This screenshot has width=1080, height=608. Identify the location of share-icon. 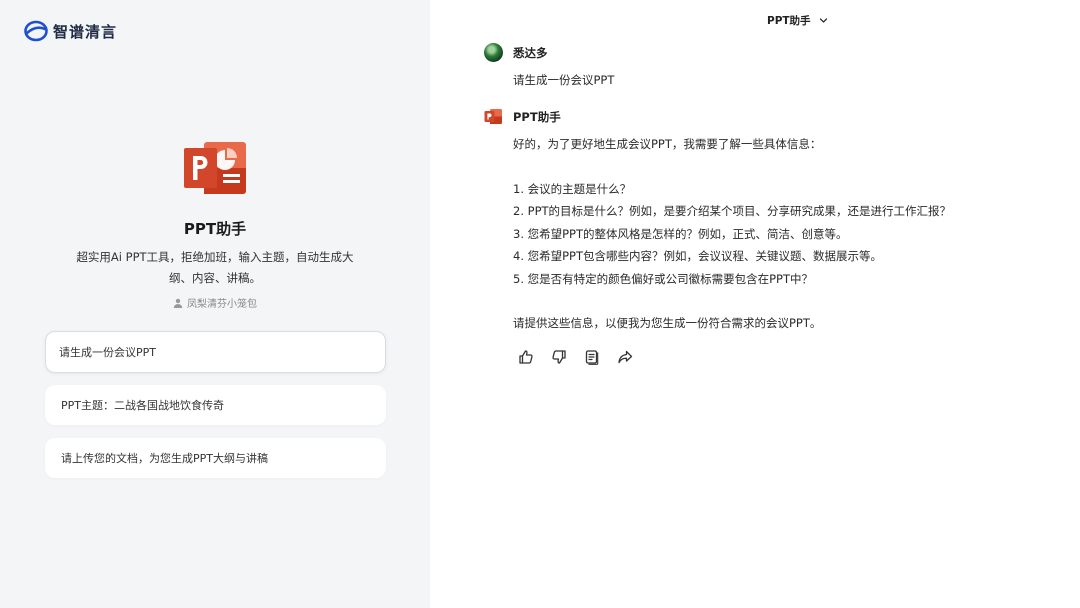
(625, 357).